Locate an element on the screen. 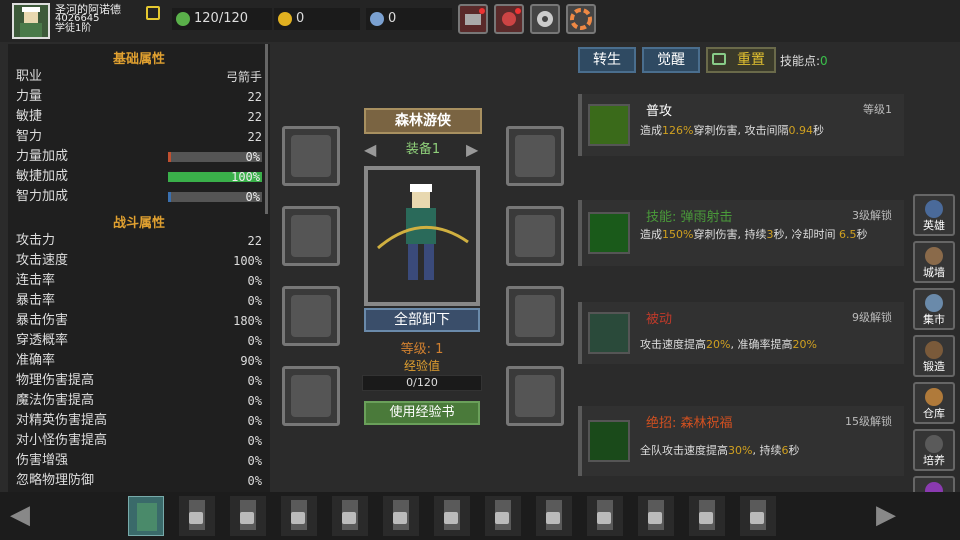 Image resolution: width=960 pixels, height=540 pixels. attribute-name: 力量 is located at coordinates (29, 96).